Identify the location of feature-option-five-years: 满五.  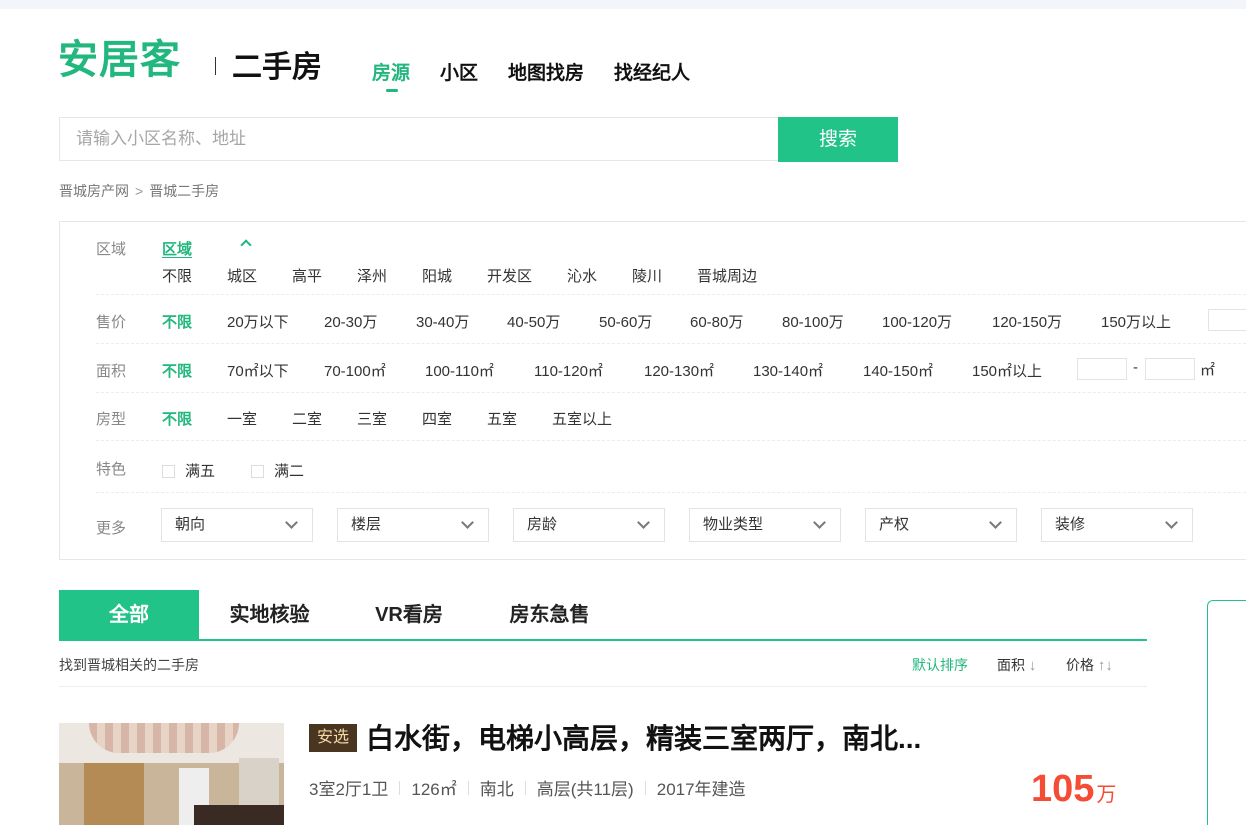
(206, 470).